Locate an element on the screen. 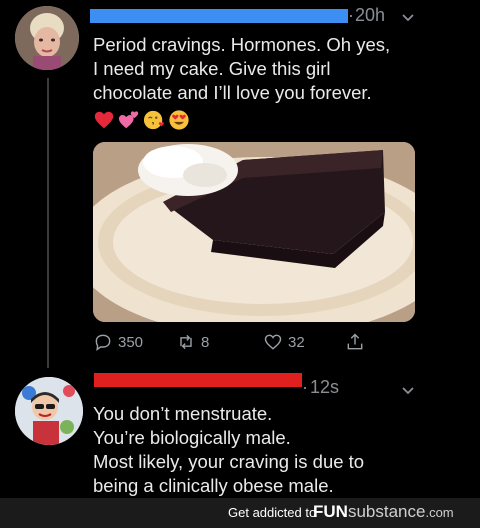 This screenshot has height=528, width=480. like-button: 32 is located at coordinates (284, 342).